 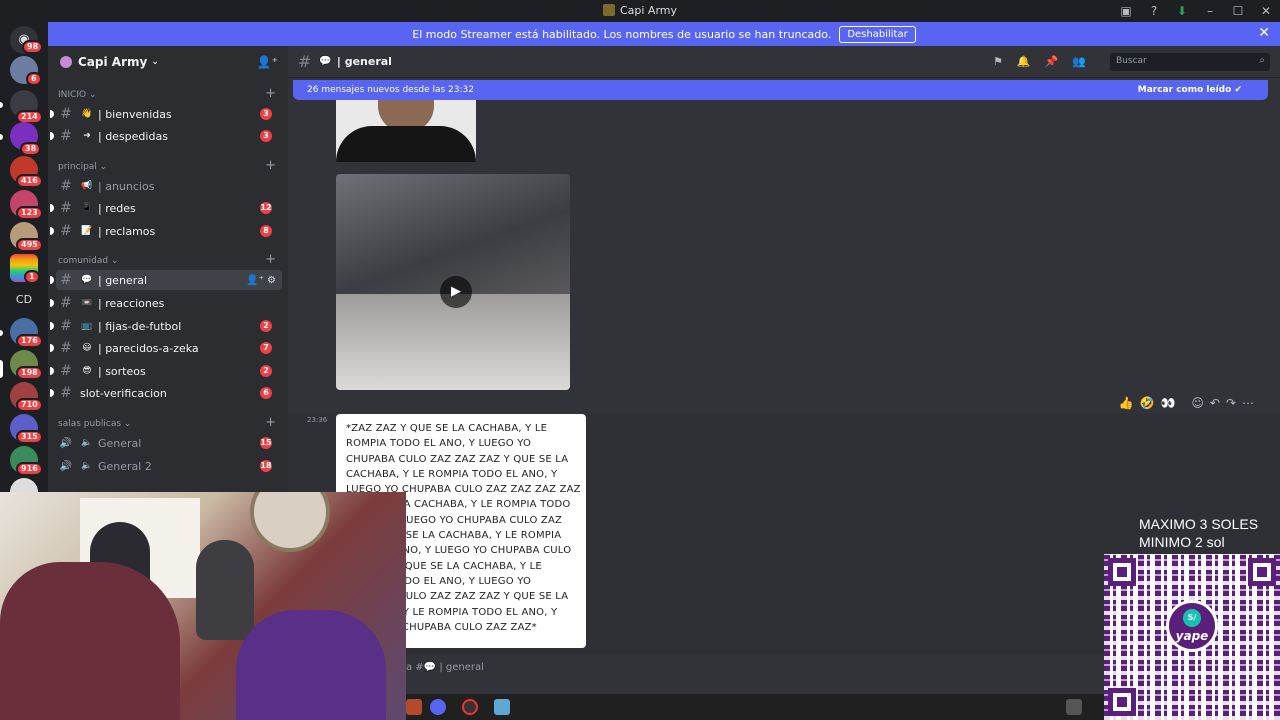 I want to click on channel-label: | reclamos, so click(x=127, y=231).